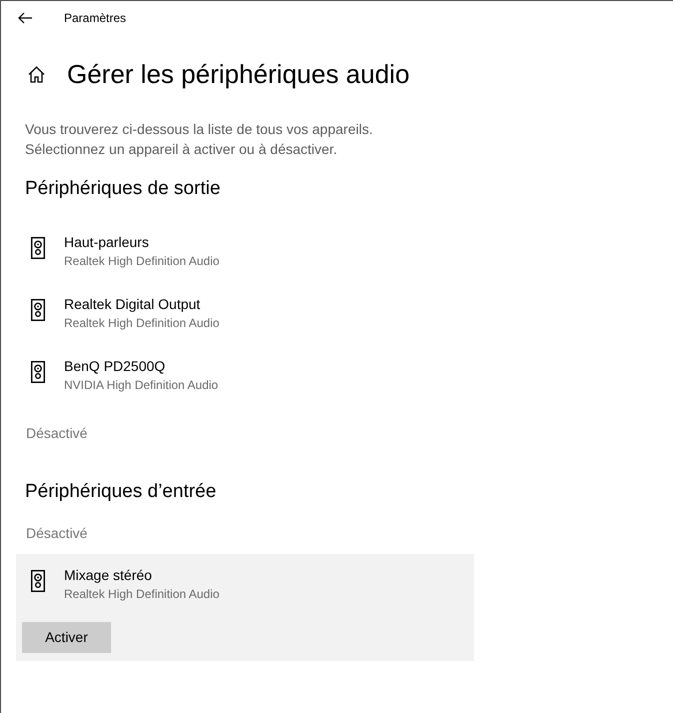 This screenshot has width=673, height=713. Describe the element at coordinates (115, 366) in the screenshot. I see `device-name: BenQ PD2500Q` at that location.